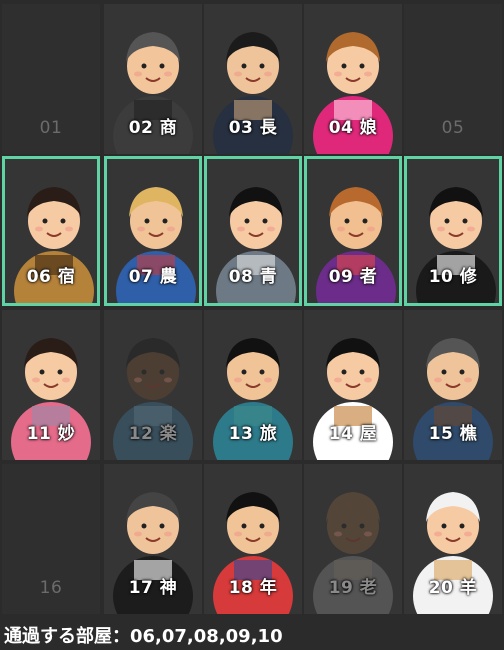  Describe the element at coordinates (153, 434) in the screenshot. I see `room-label: 12 楽` at that location.